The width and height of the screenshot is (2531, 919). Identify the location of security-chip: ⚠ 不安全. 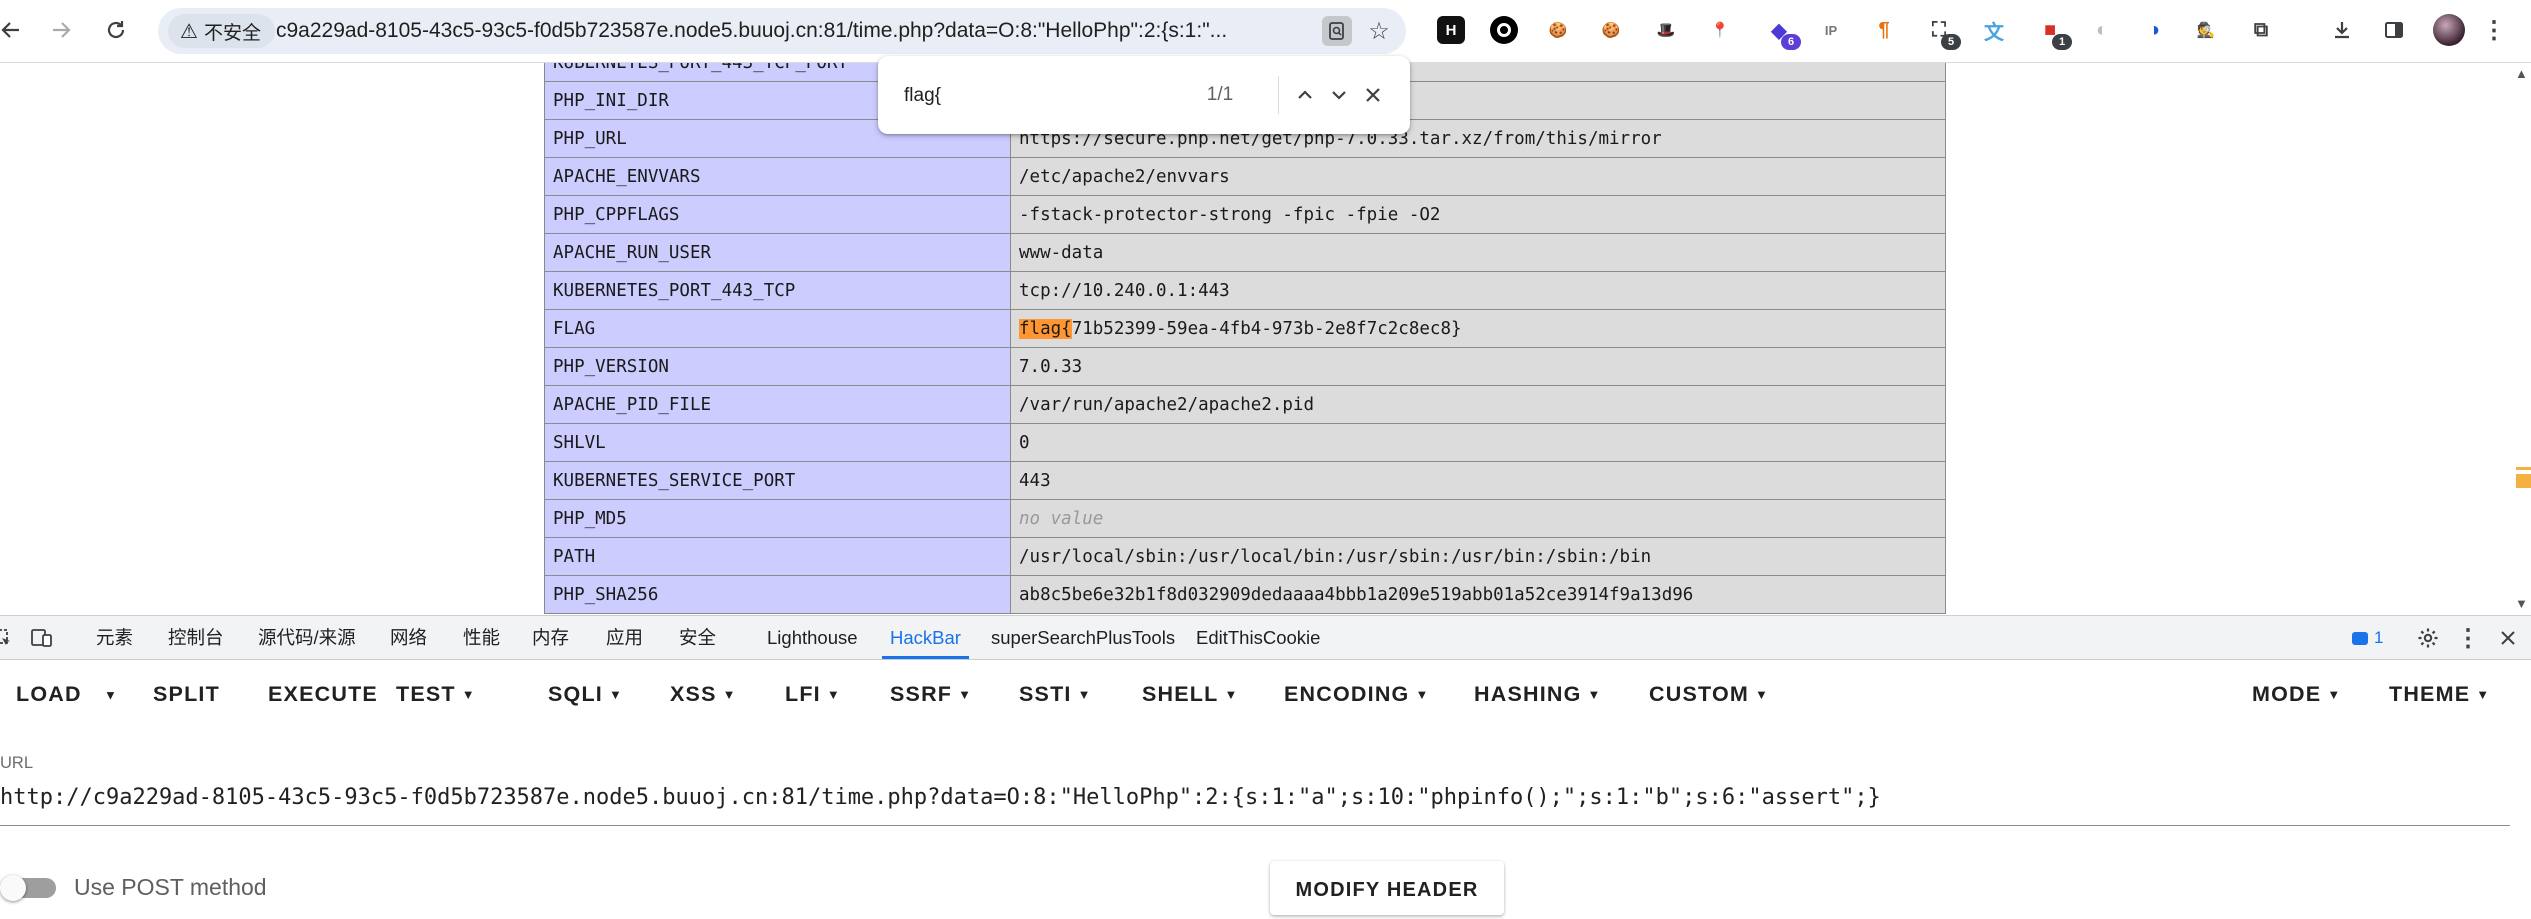
(221, 31).